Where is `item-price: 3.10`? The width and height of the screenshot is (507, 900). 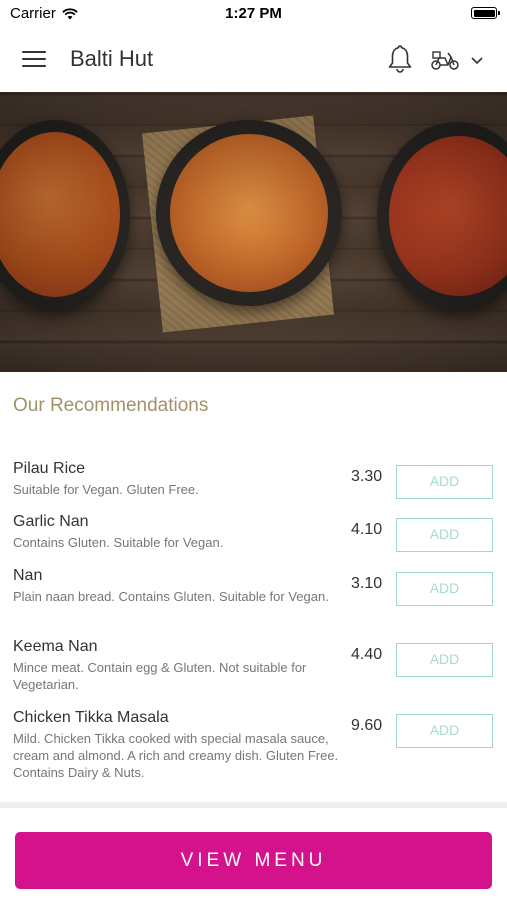 item-price: 3.10 is located at coordinates (367, 583).